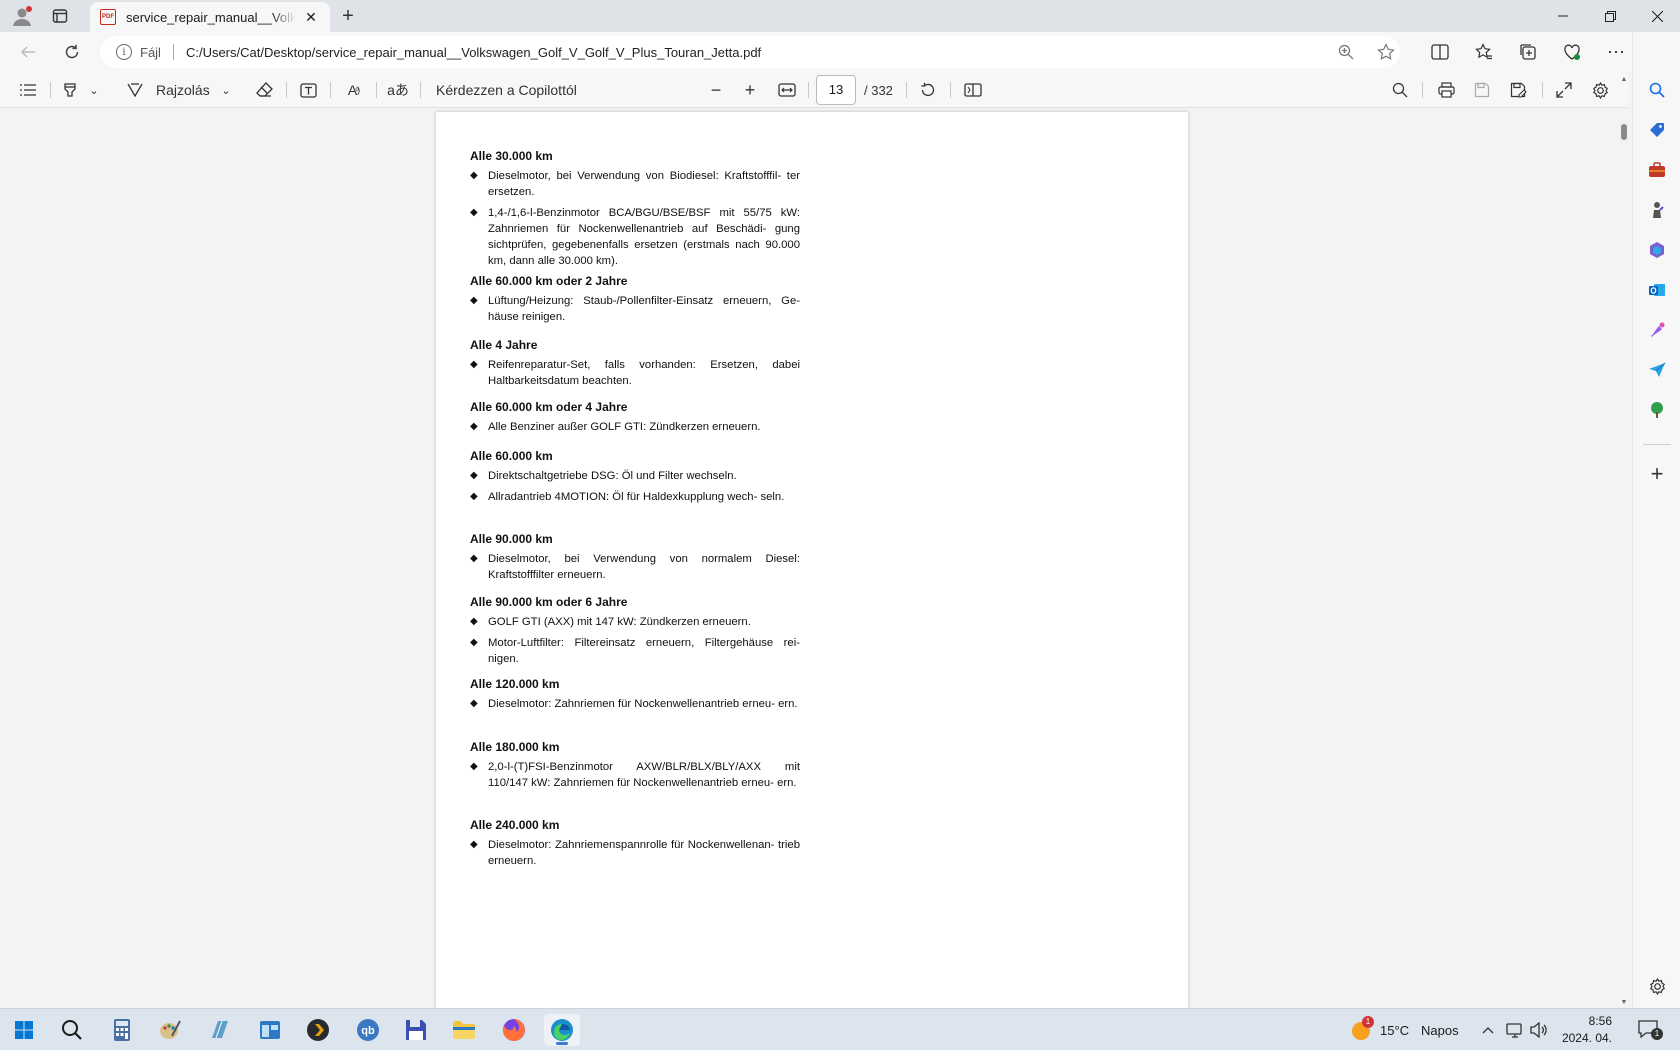 The image size is (1680, 1050). I want to click on games-chess-icon, so click(1657, 210).